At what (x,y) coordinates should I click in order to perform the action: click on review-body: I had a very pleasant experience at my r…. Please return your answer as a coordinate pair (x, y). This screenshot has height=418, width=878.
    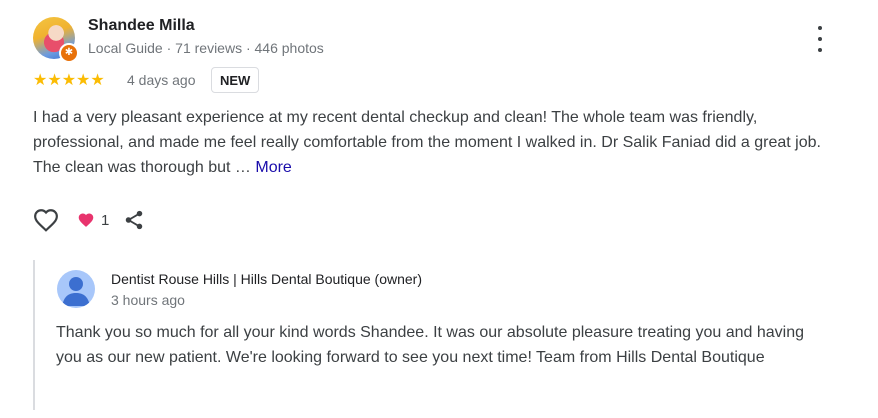
    Looking at the image, I should click on (427, 142).